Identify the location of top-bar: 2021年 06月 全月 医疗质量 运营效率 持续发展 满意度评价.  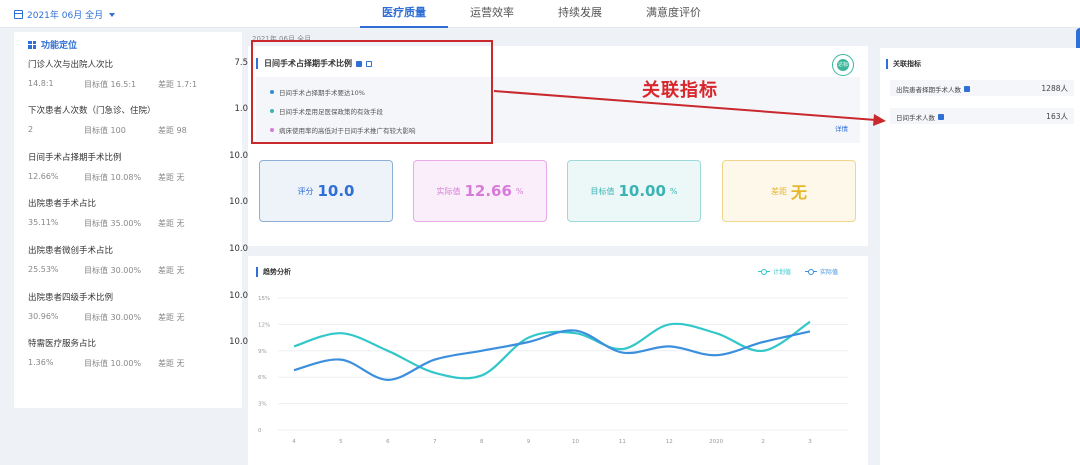
(540, 14).